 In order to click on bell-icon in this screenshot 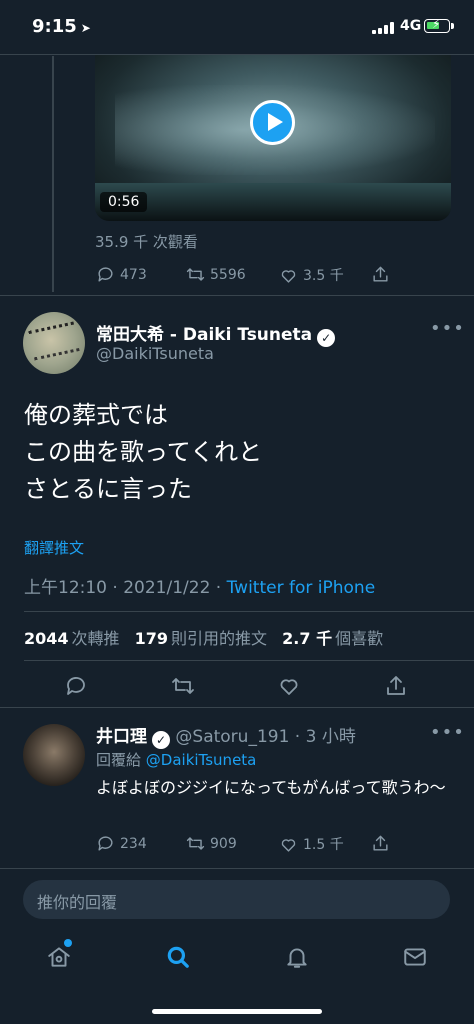, I will do `click(297, 958)`.